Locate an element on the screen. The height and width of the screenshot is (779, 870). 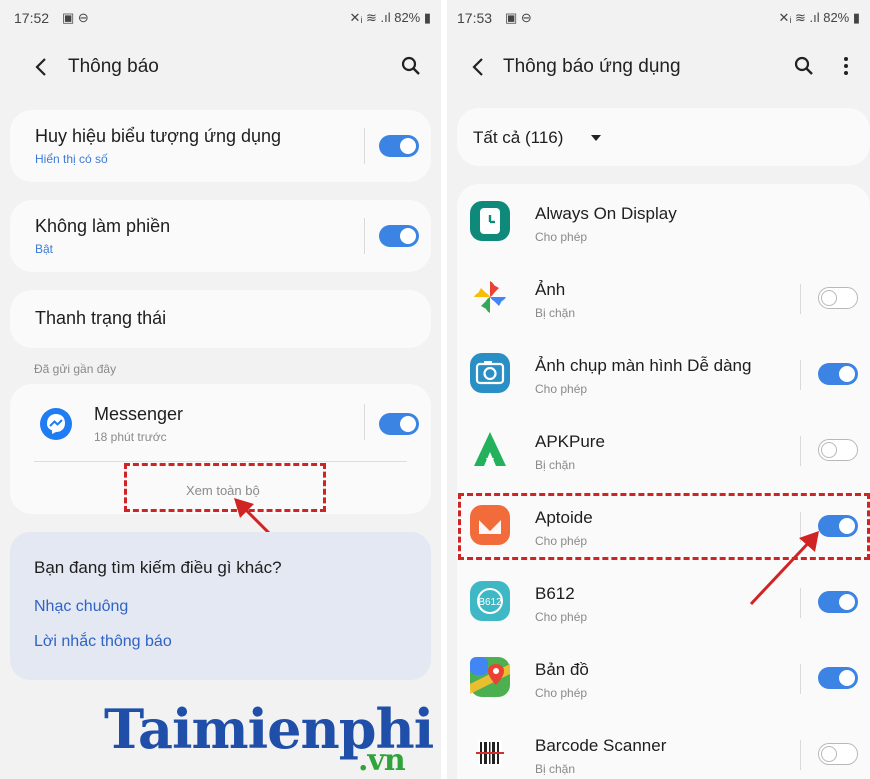
page-title: Thông báo ứng dụng is located at coordinates (592, 66).